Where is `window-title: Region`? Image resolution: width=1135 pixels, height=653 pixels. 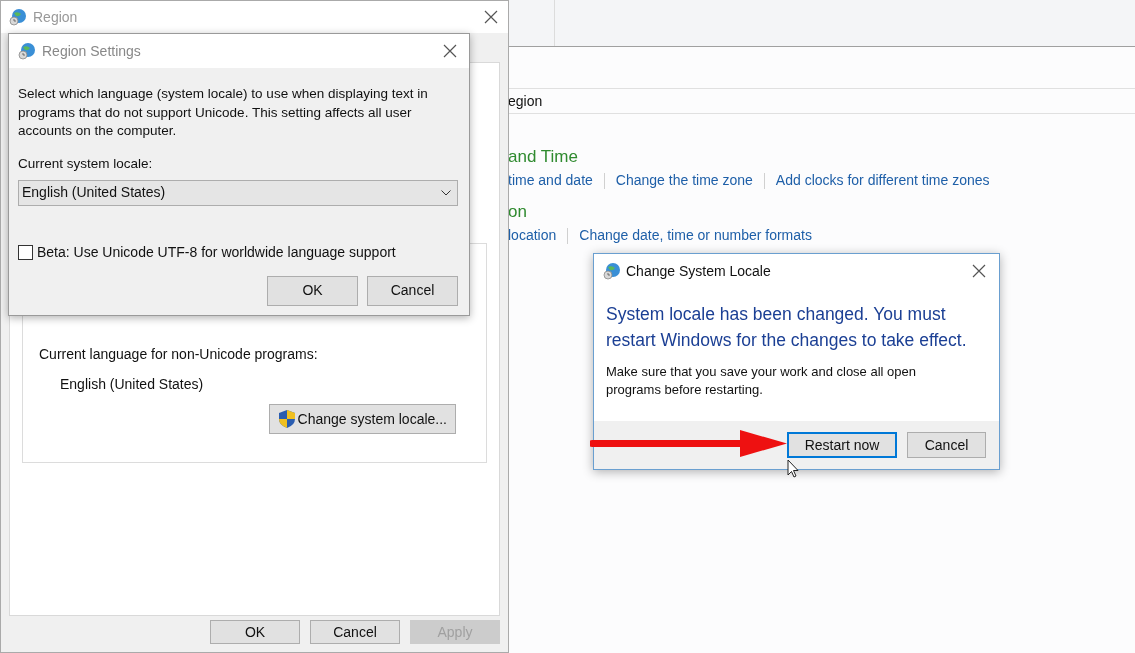 window-title: Region is located at coordinates (56, 17).